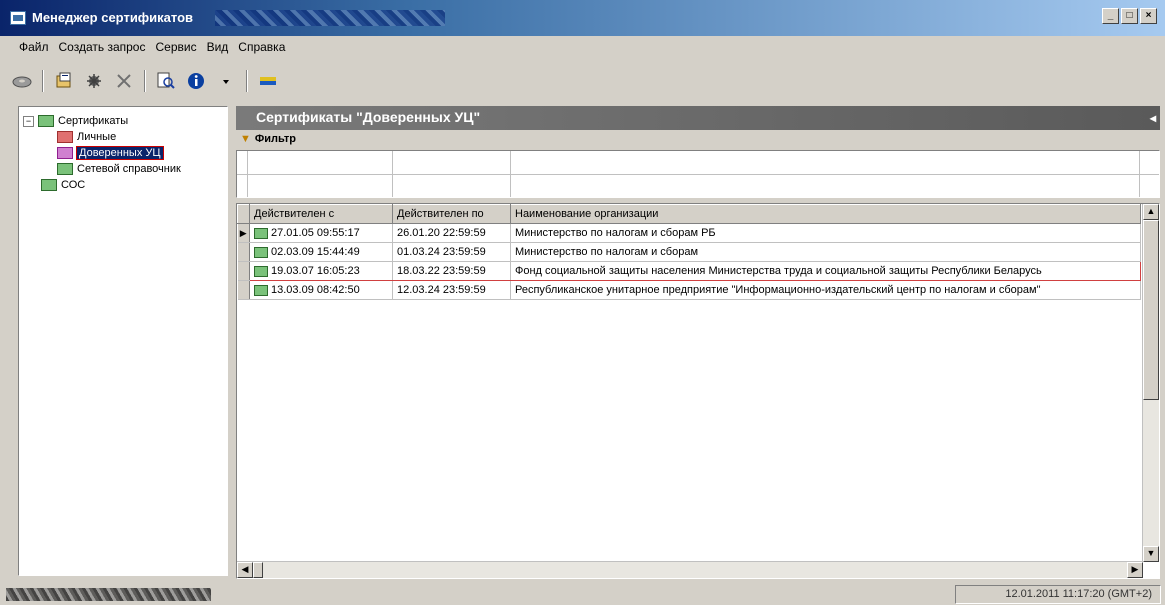 The height and width of the screenshot is (605, 1165). Describe the element at coordinates (825, 233) in the screenshot. I see `cell-organization: Министерство по налогам и сборам РБ` at that location.